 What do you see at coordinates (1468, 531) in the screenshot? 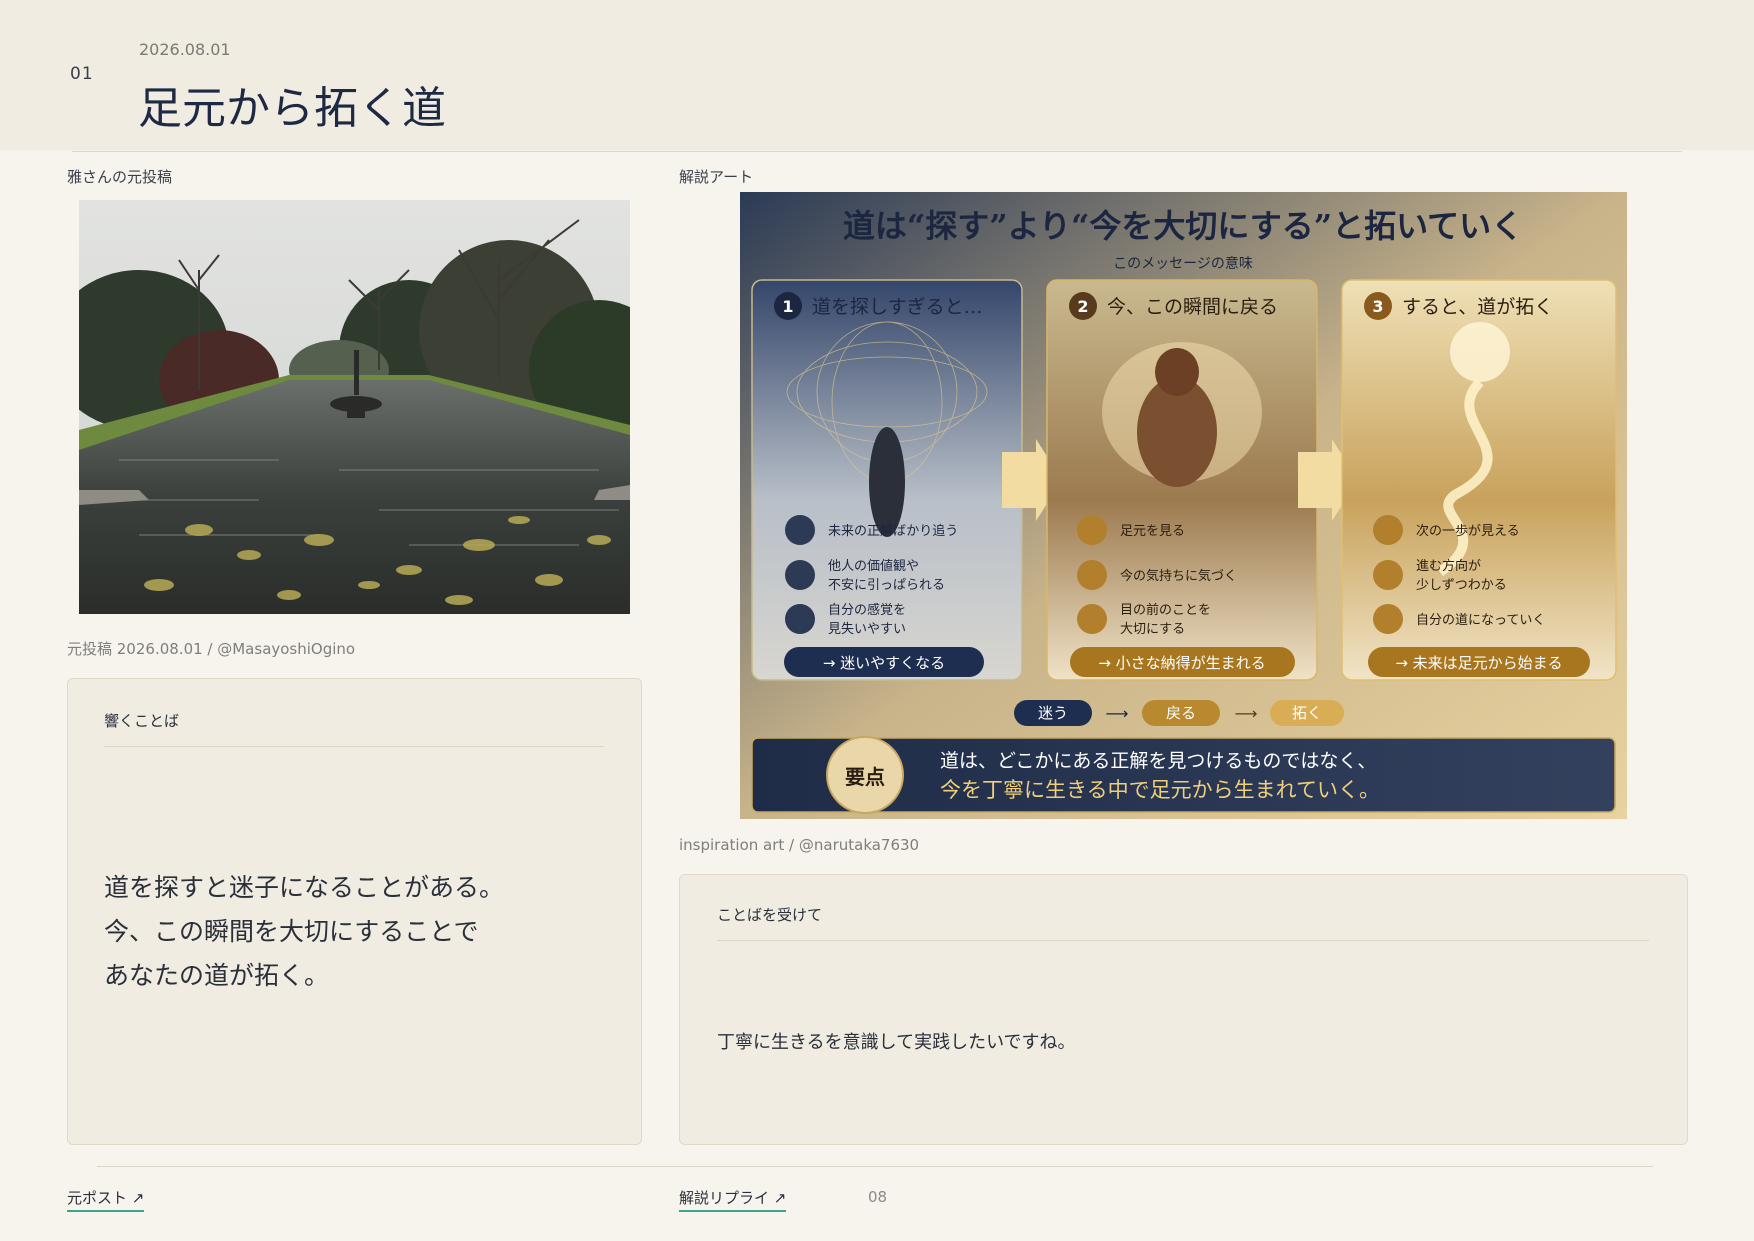
I see `svg-text: 次の一歩が見える` at bounding box center [1468, 531].